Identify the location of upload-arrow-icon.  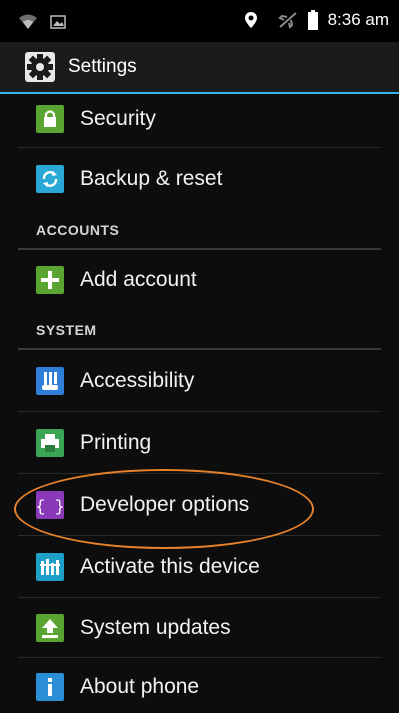
(50, 628).